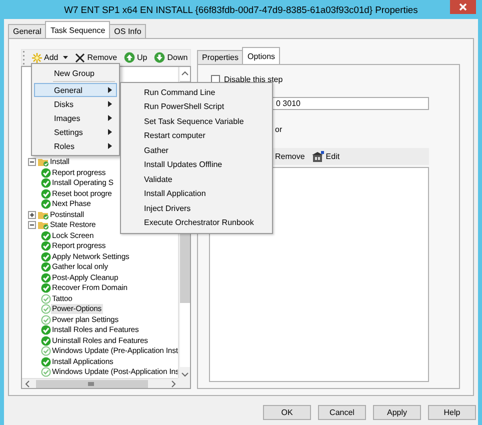 This screenshot has height=425, width=482. What do you see at coordinates (50, 57) in the screenshot?
I see `toolbar-button: Add` at bounding box center [50, 57].